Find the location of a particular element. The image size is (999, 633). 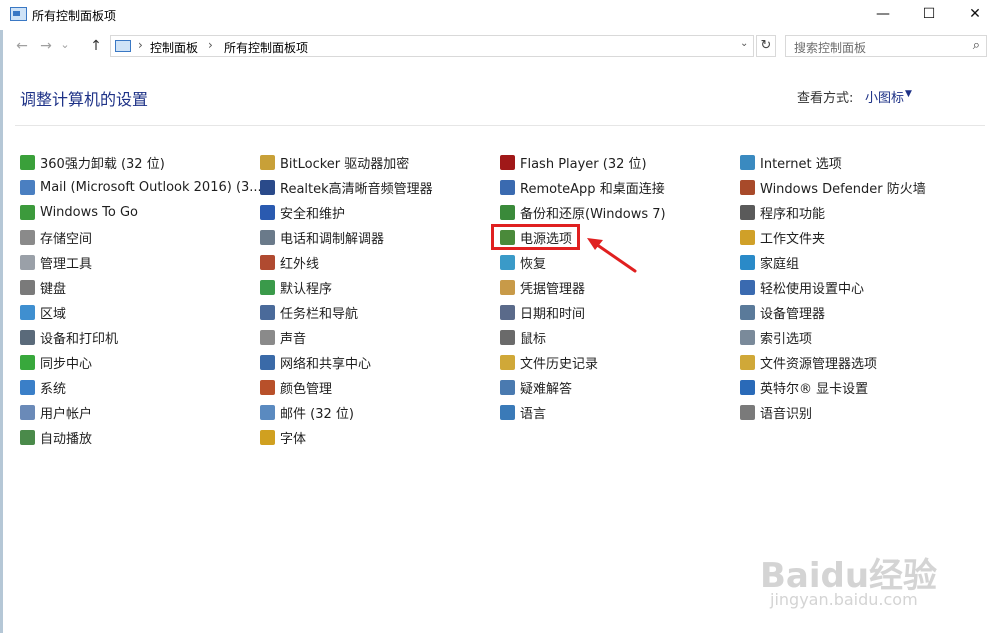

refresh-button: ↻ is located at coordinates (766, 46).